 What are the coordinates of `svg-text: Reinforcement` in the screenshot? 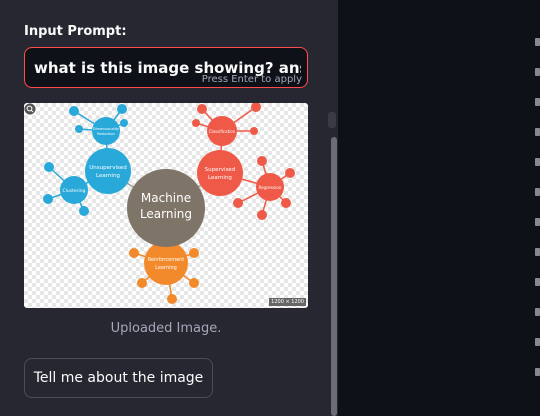 It's located at (166, 260).